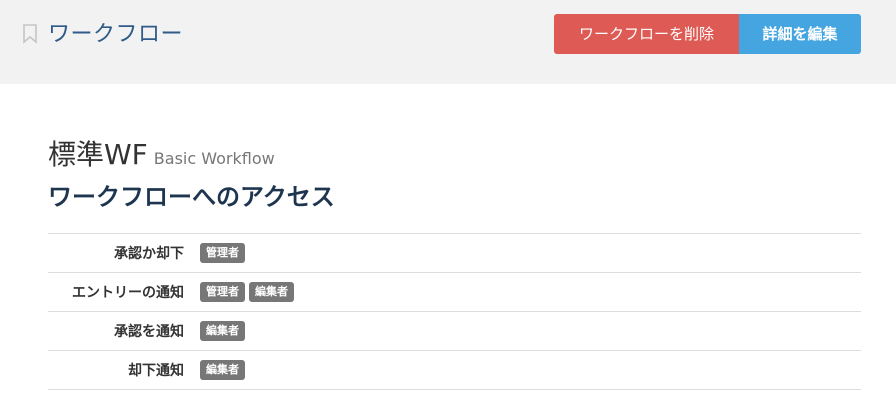  Describe the element at coordinates (214, 158) in the screenshot. I see `workflow-subtitle: Basic Workflow` at that location.